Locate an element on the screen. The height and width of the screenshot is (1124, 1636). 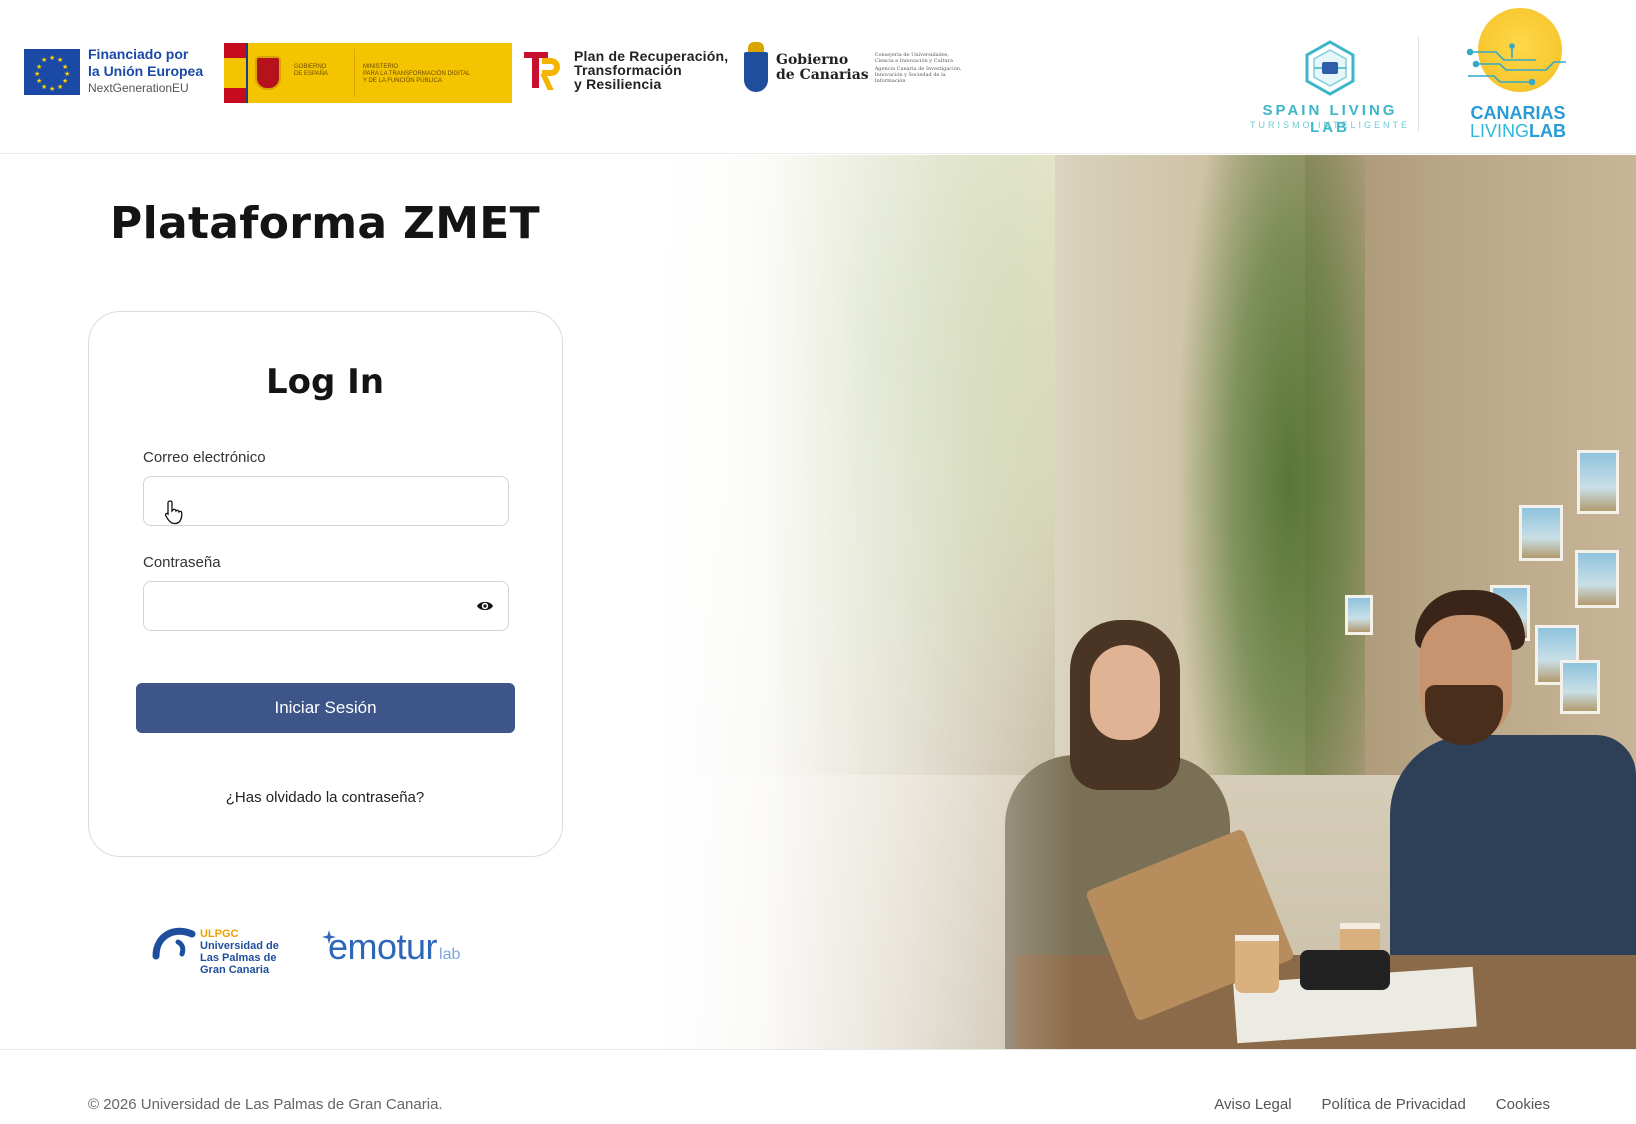
ulpgc-line2: Las Palmas de is located at coordinates (238, 958).